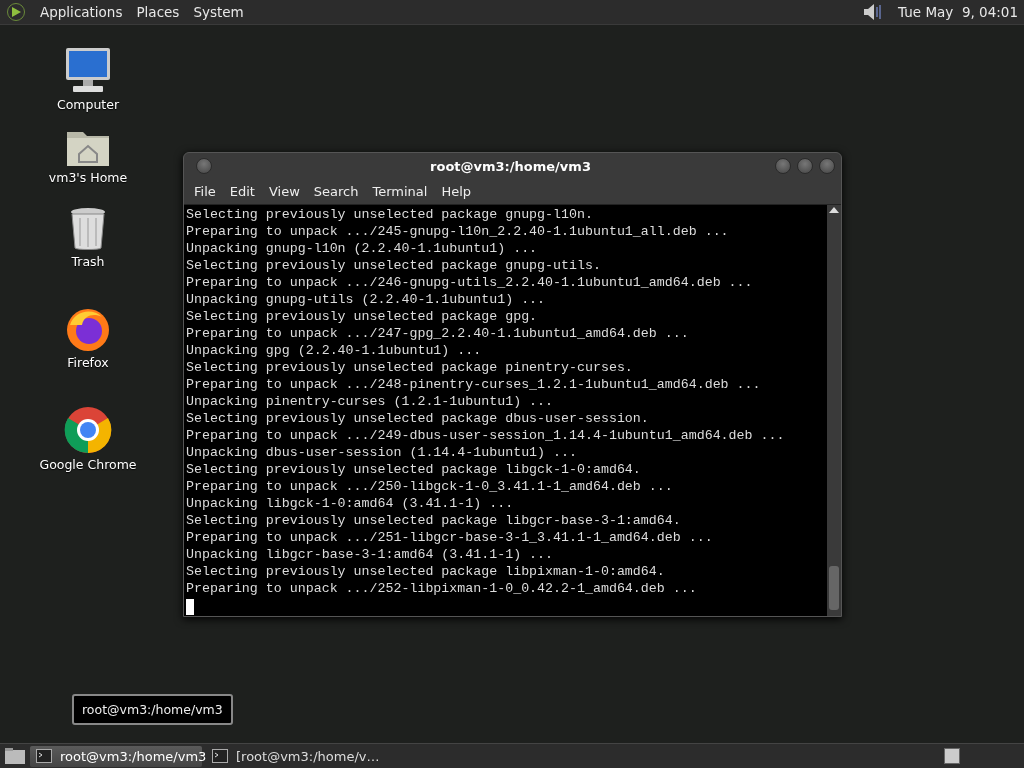 The image size is (1024, 768). Describe the element at coordinates (158, 12) in the screenshot. I see `panel-menu: Places` at that location.